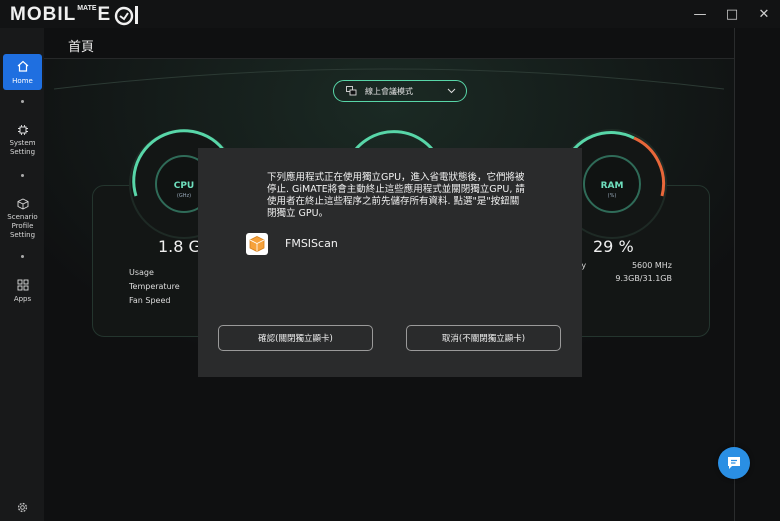  Describe the element at coordinates (700, 14) in the screenshot. I see `minimize-button: —` at that location.